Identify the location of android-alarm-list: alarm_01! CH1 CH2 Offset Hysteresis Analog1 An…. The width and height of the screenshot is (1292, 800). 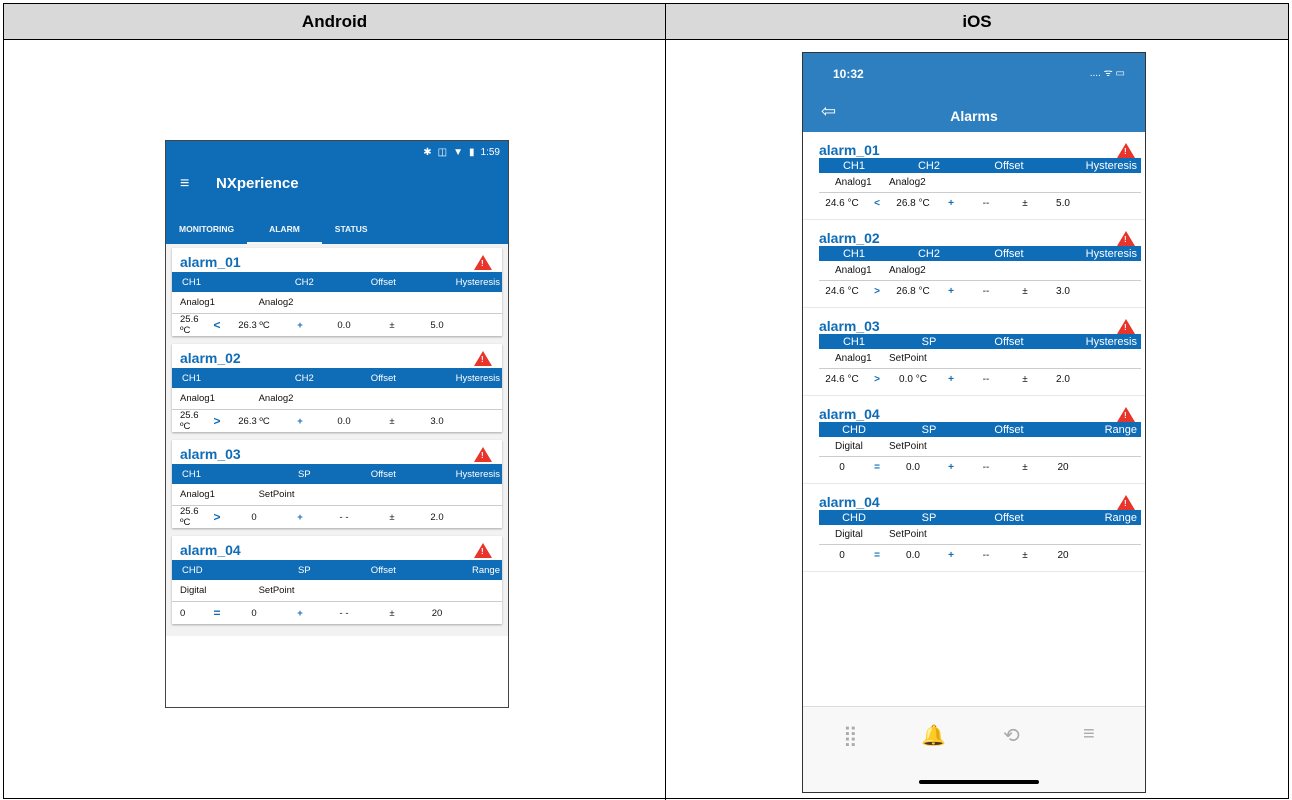
(337, 440).